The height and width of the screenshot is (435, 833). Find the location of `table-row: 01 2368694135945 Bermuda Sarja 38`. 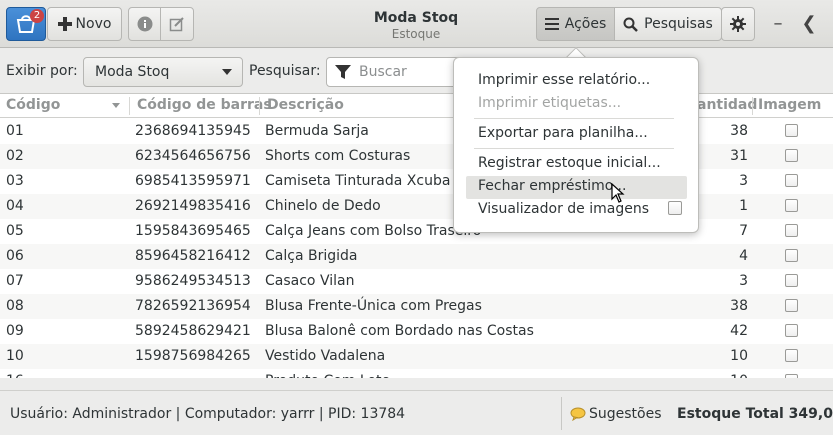

table-row: 01 2368694135945 Bermuda Sarja 38 is located at coordinates (416, 131).